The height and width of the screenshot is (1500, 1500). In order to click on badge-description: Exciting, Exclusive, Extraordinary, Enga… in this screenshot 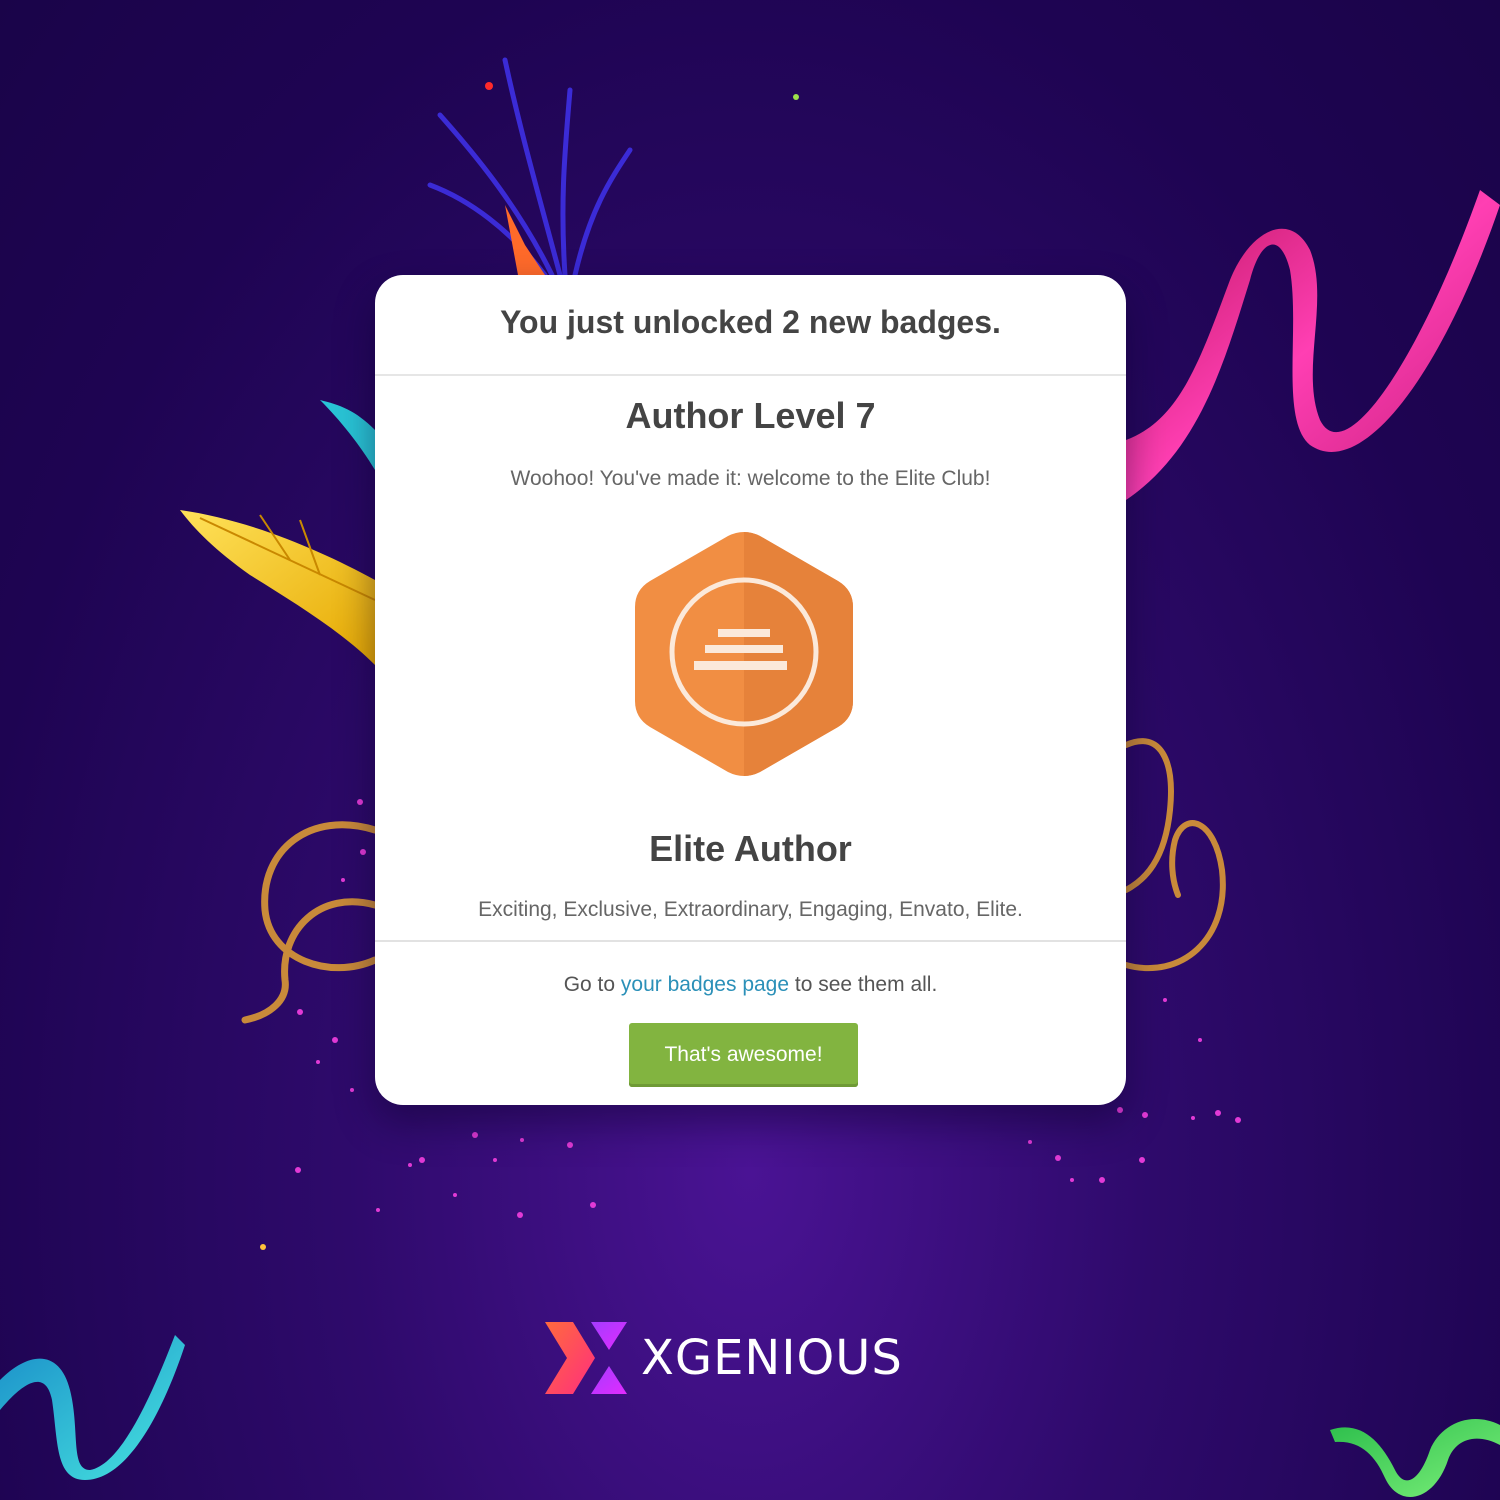, I will do `click(750, 909)`.